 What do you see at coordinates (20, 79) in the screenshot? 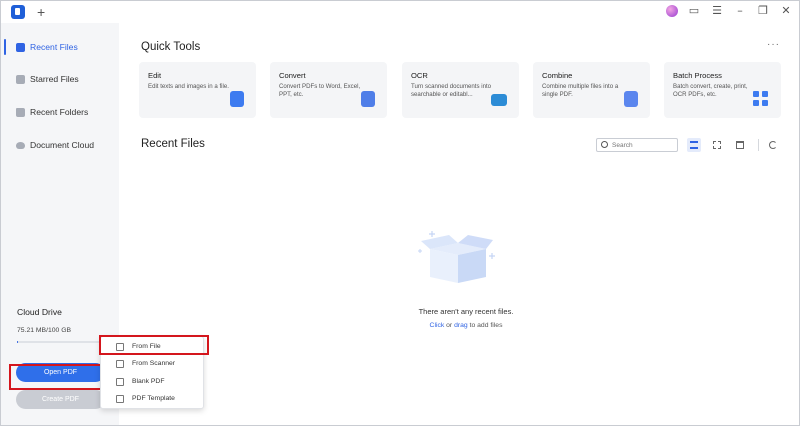
I see `star-icon` at bounding box center [20, 79].